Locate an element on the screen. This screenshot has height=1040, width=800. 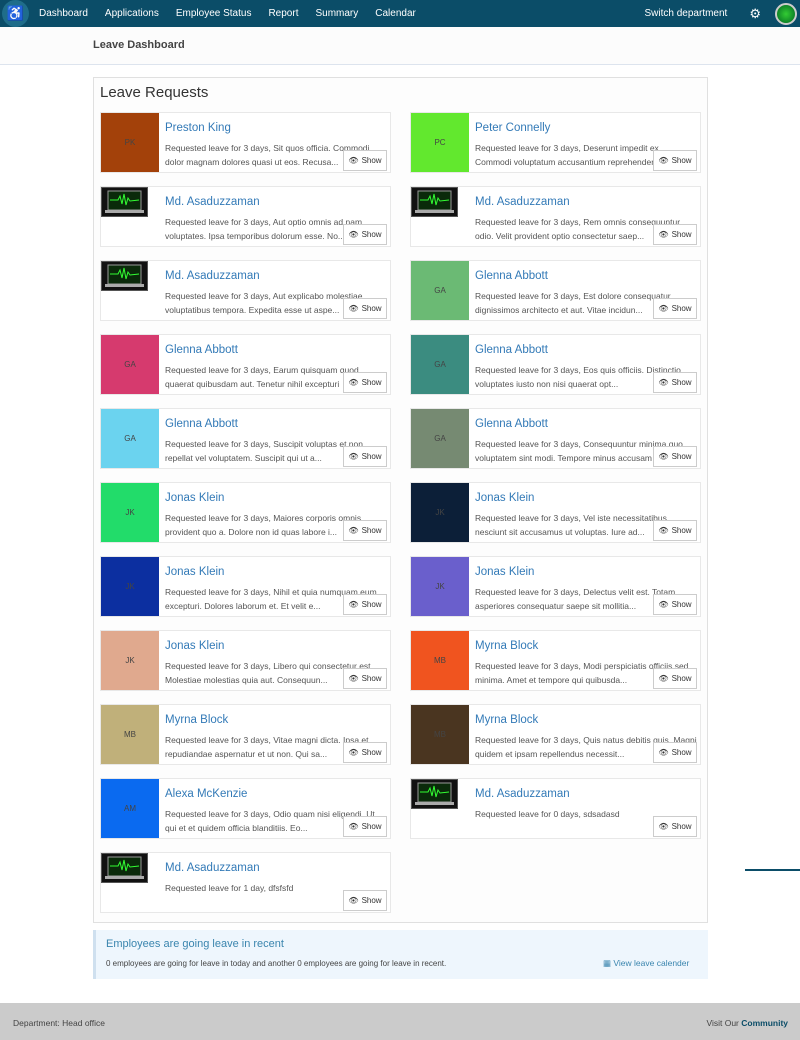
view-leave-calendar-link: ▦ View leave calender is located at coordinates (646, 963).